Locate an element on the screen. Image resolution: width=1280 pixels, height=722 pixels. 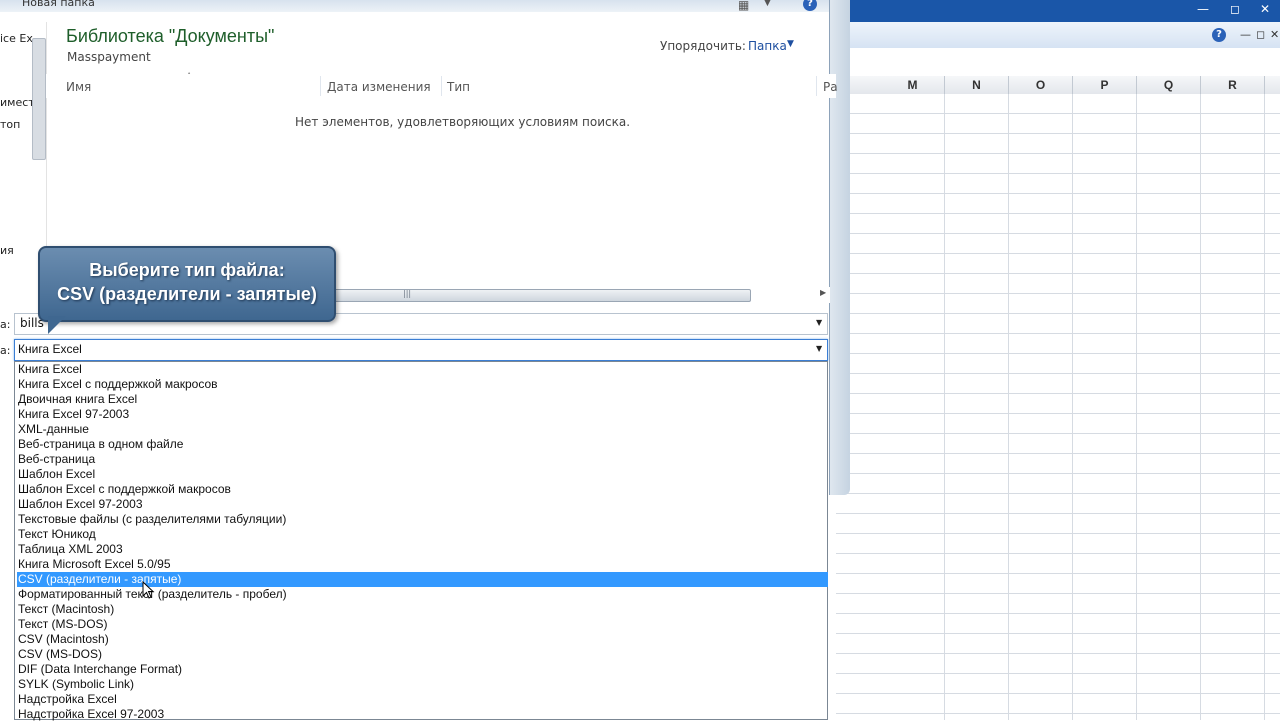
filetype-value: Книга Excel is located at coordinates (50, 349).